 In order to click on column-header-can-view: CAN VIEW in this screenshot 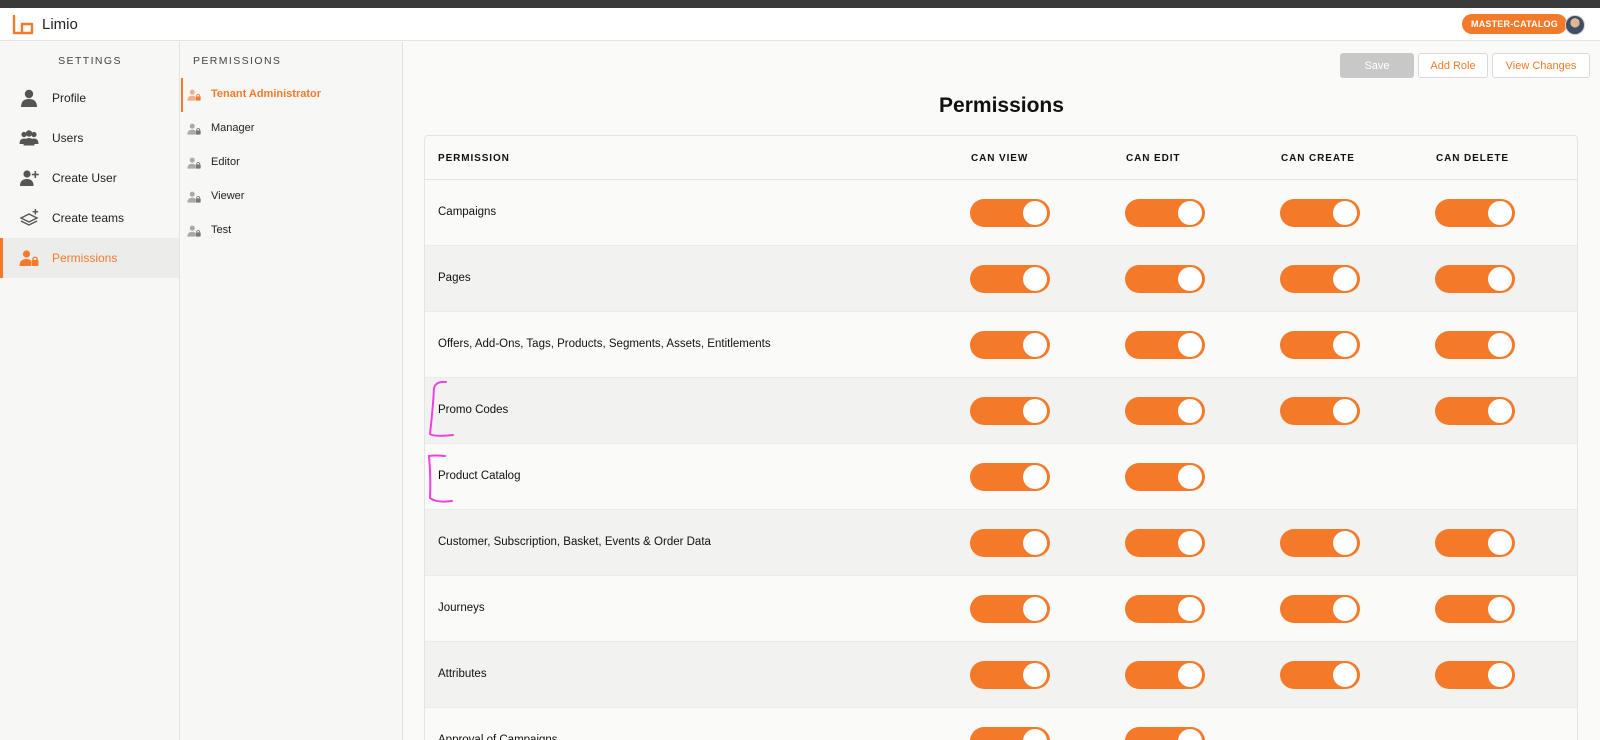, I will do `click(1000, 158)`.